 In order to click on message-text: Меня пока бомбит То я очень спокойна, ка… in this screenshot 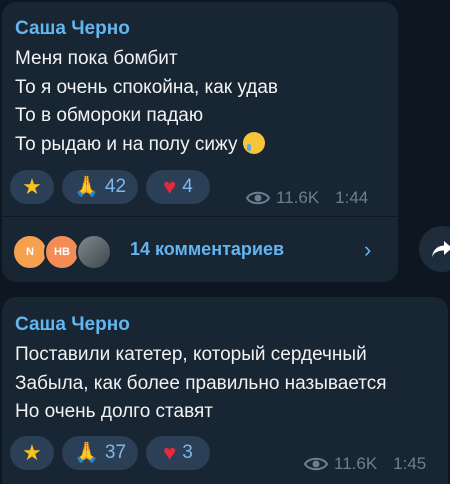, I will do `click(146, 102)`.